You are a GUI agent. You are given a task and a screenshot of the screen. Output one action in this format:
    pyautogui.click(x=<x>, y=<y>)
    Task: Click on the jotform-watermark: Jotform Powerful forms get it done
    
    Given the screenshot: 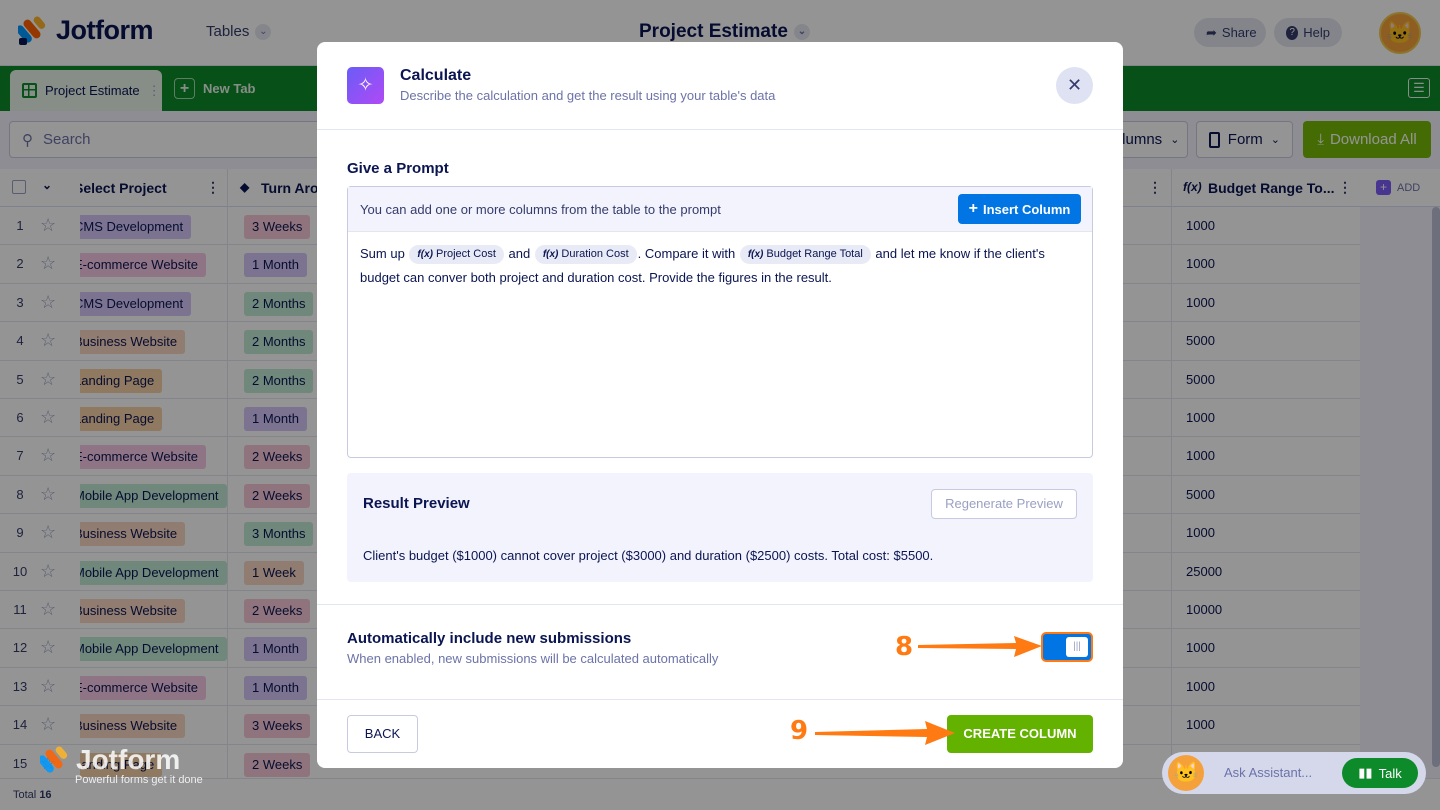 What is the action you would take?
    pyautogui.click(x=121, y=765)
    